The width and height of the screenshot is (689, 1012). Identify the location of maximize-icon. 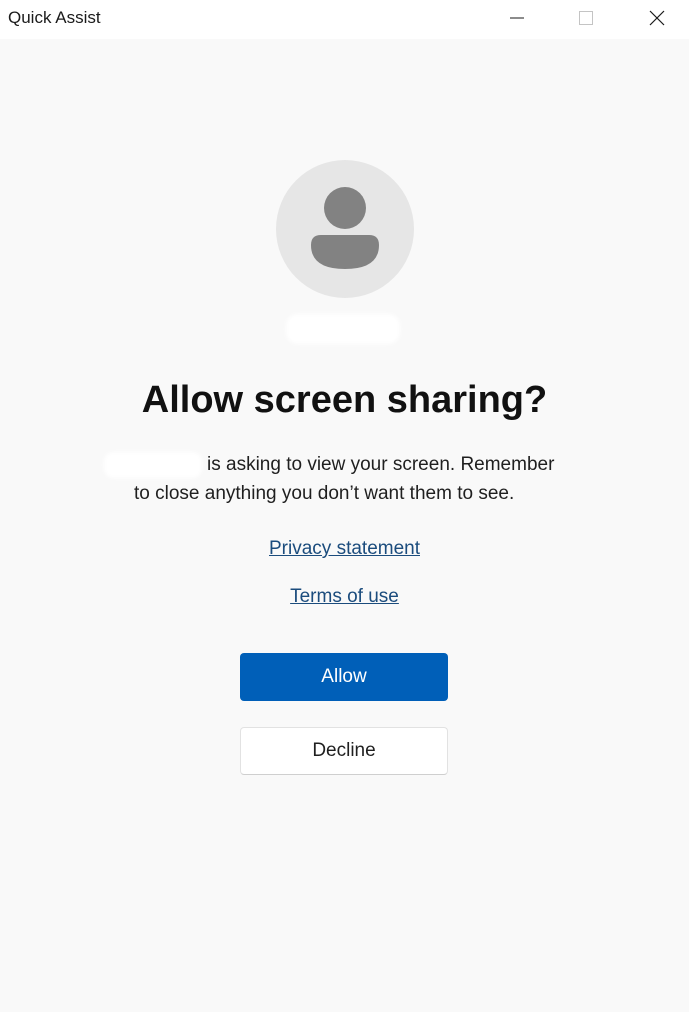
(586, 18).